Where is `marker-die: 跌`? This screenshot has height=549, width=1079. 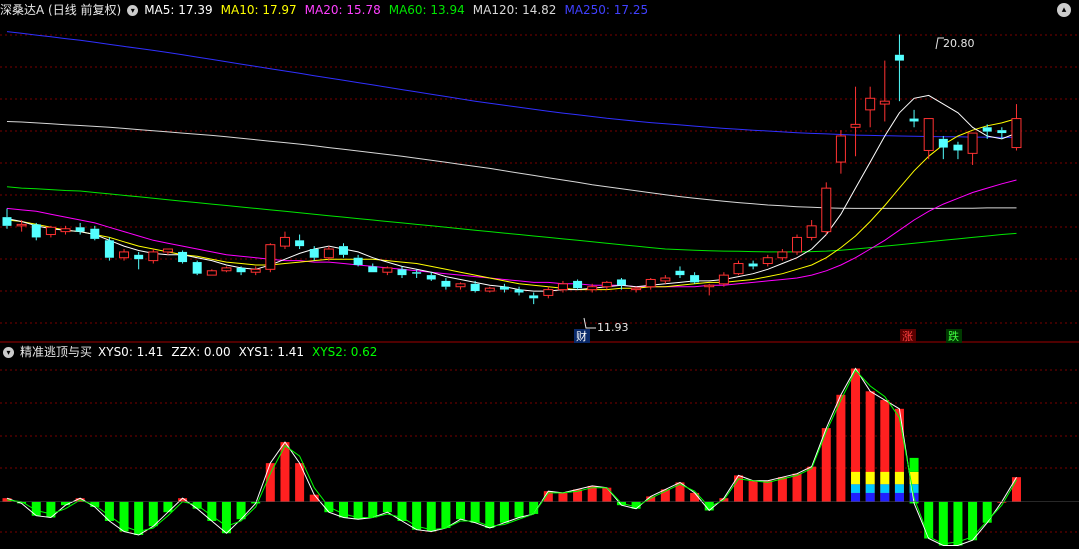 marker-die: 跌 is located at coordinates (953, 336).